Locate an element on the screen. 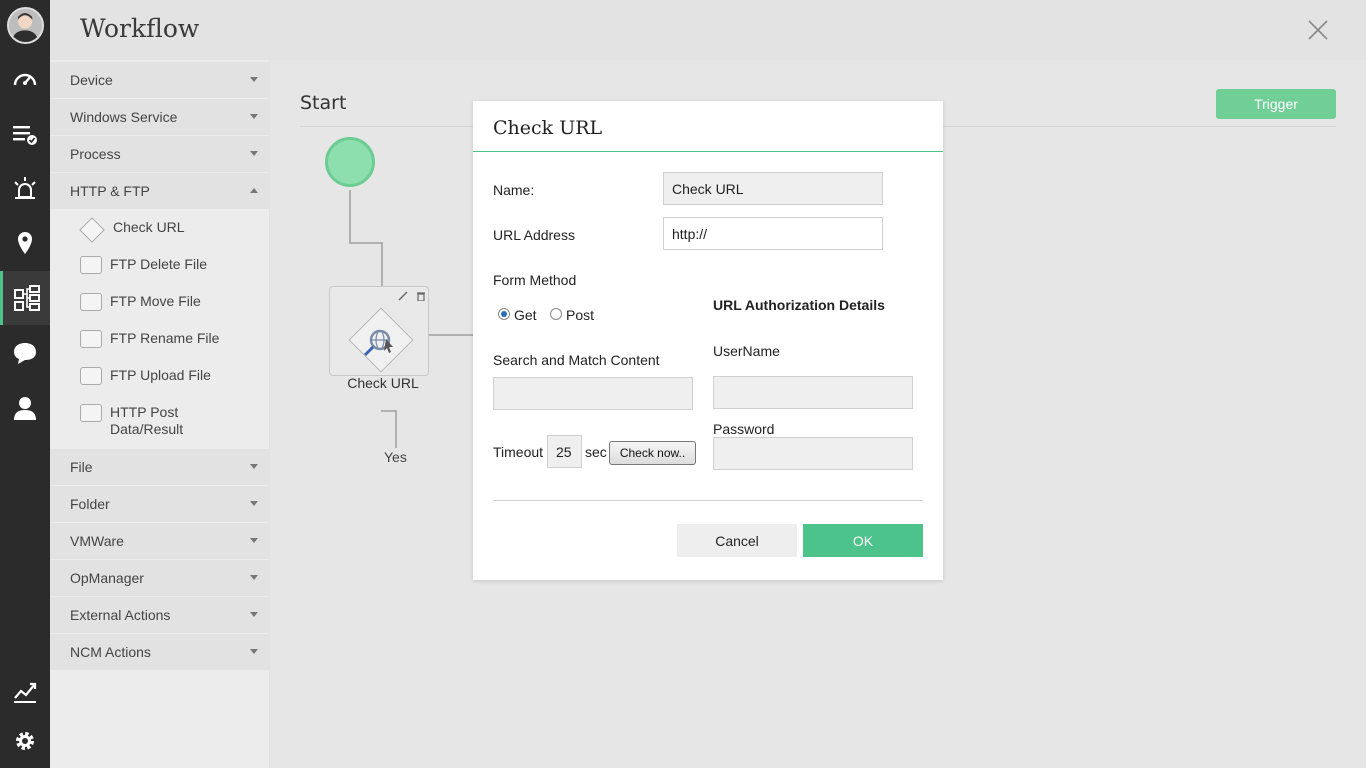 The image size is (1366, 768). chat-bubble-icon is located at coordinates (25, 353).